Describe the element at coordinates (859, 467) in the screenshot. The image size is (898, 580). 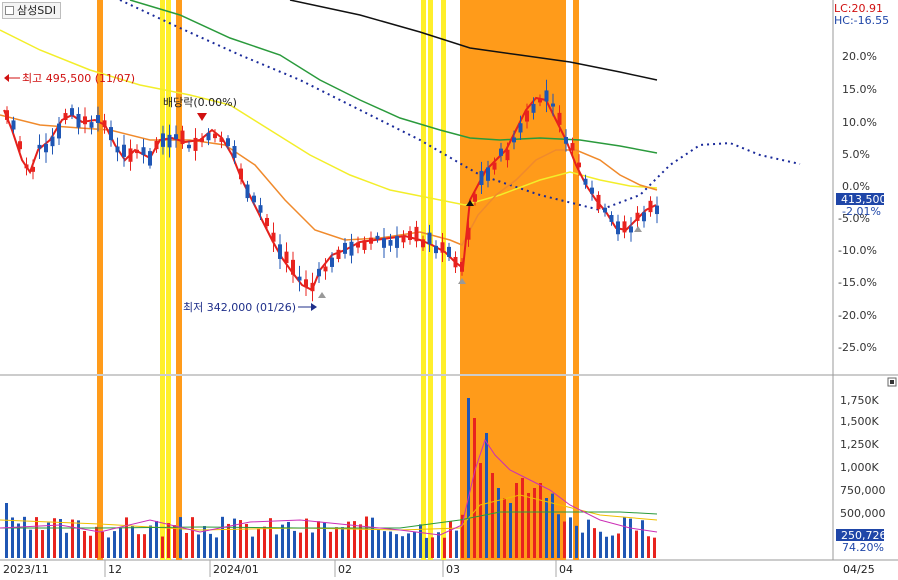
I see `axis-label: 1,000K` at that location.